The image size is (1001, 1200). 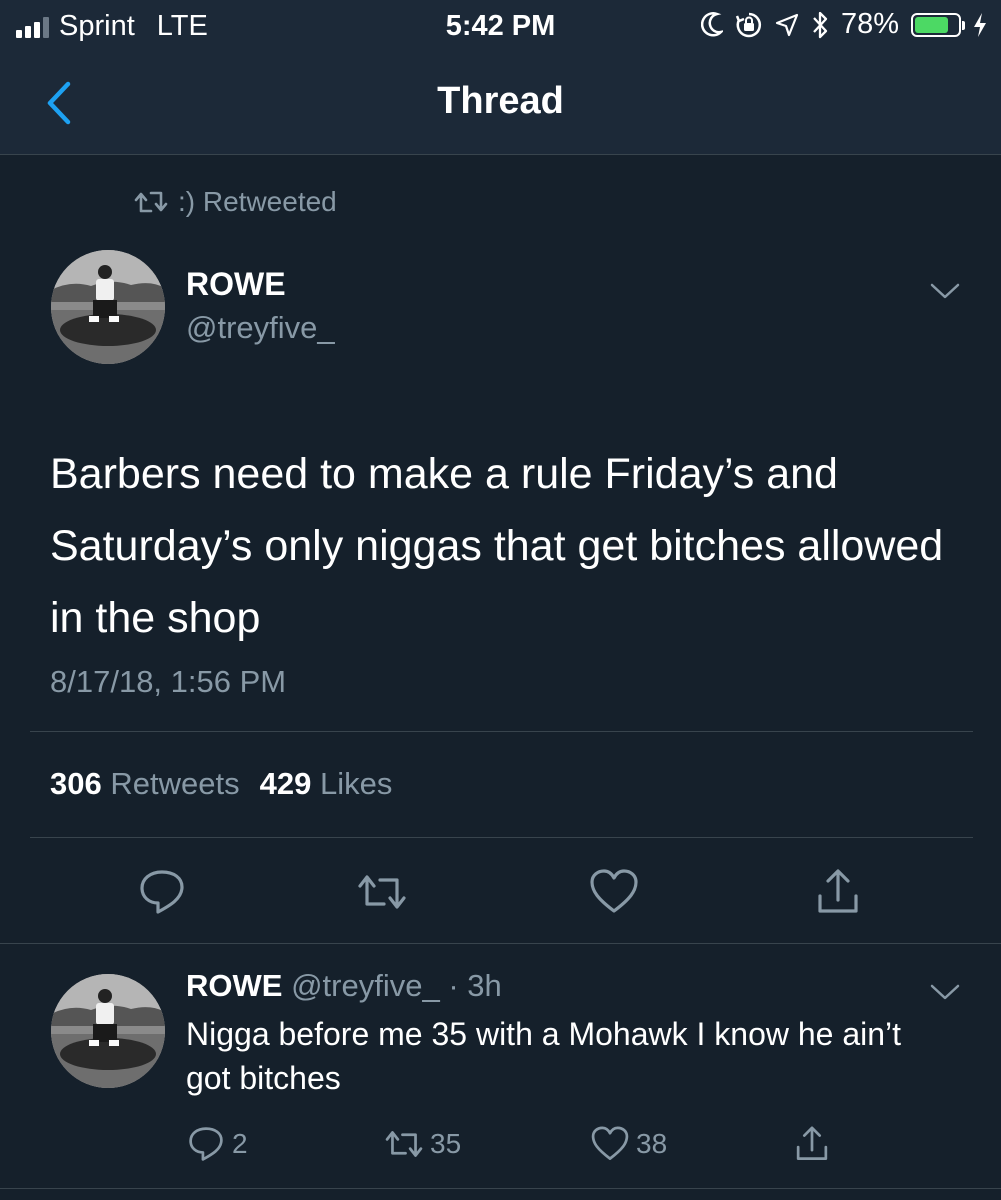 I want to click on charging-icon, so click(x=980, y=24).